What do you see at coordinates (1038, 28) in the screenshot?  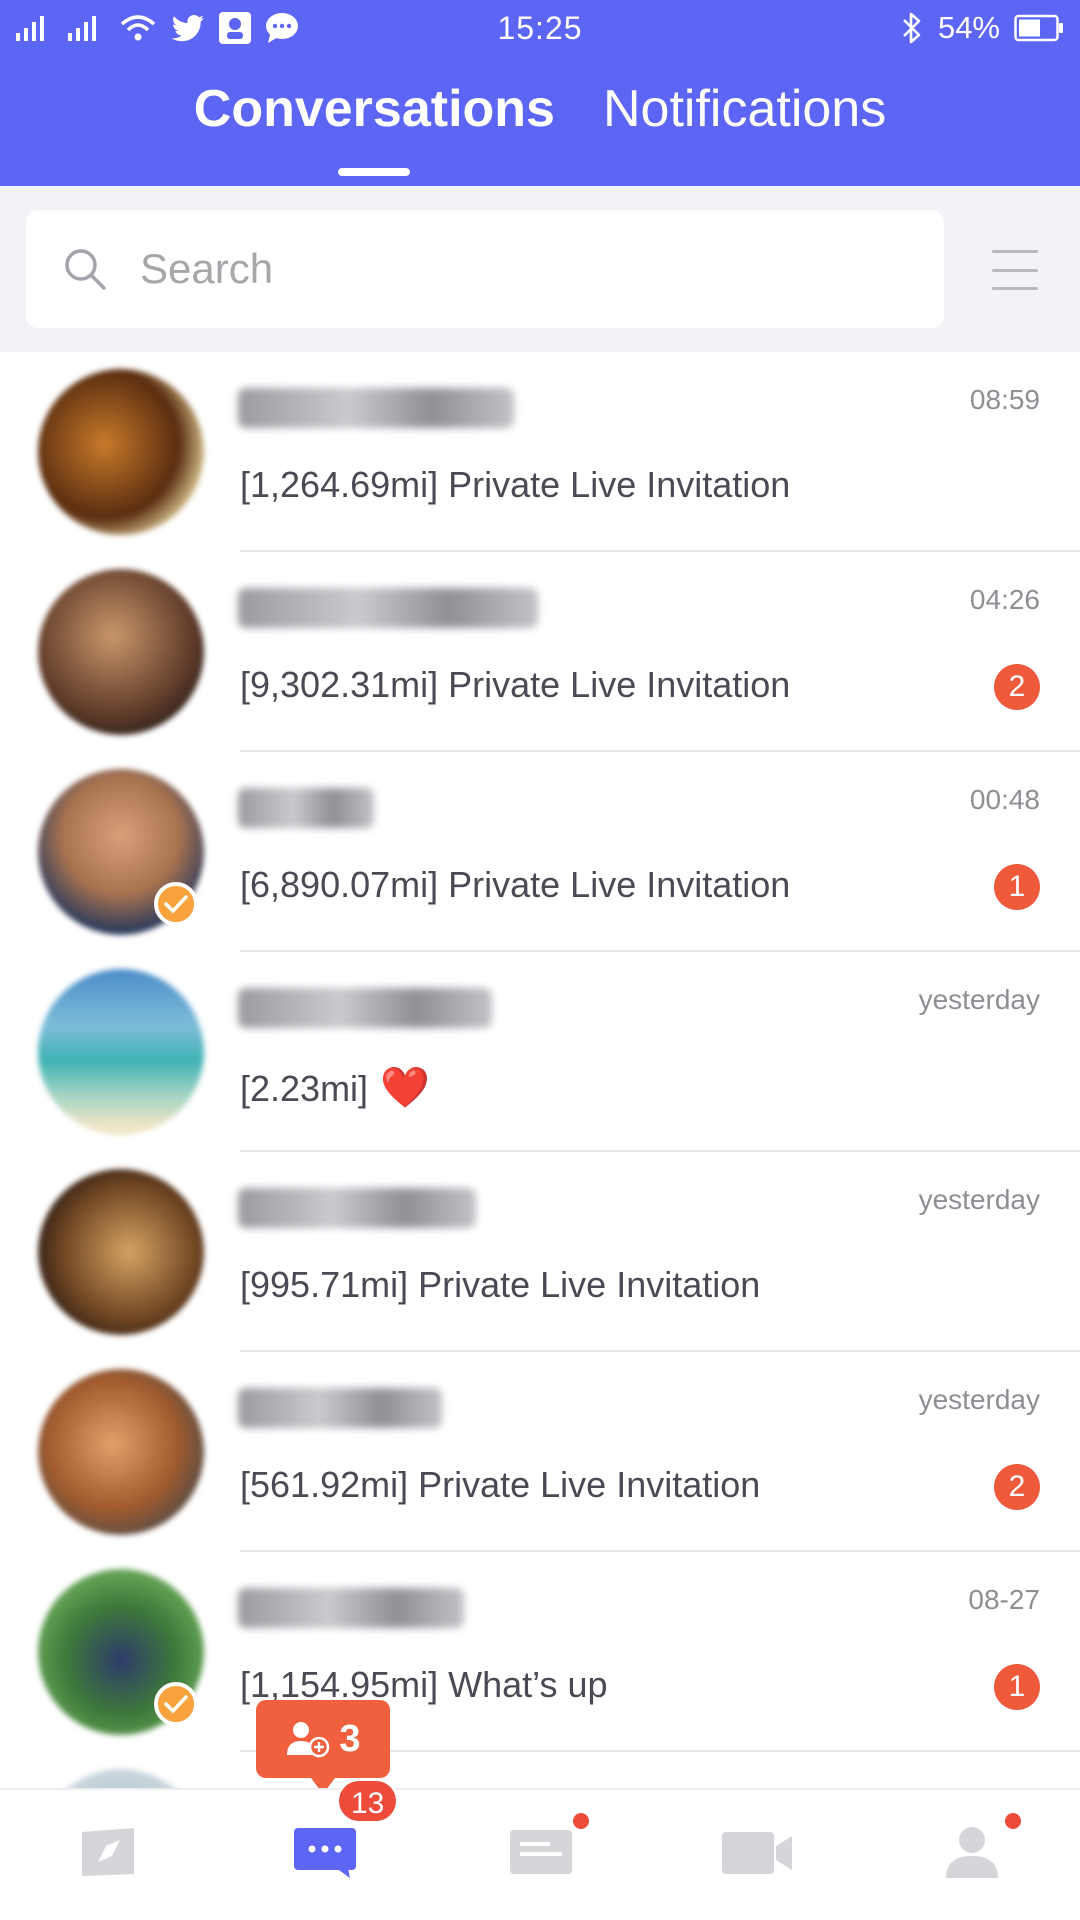 I see `battery-icon` at bounding box center [1038, 28].